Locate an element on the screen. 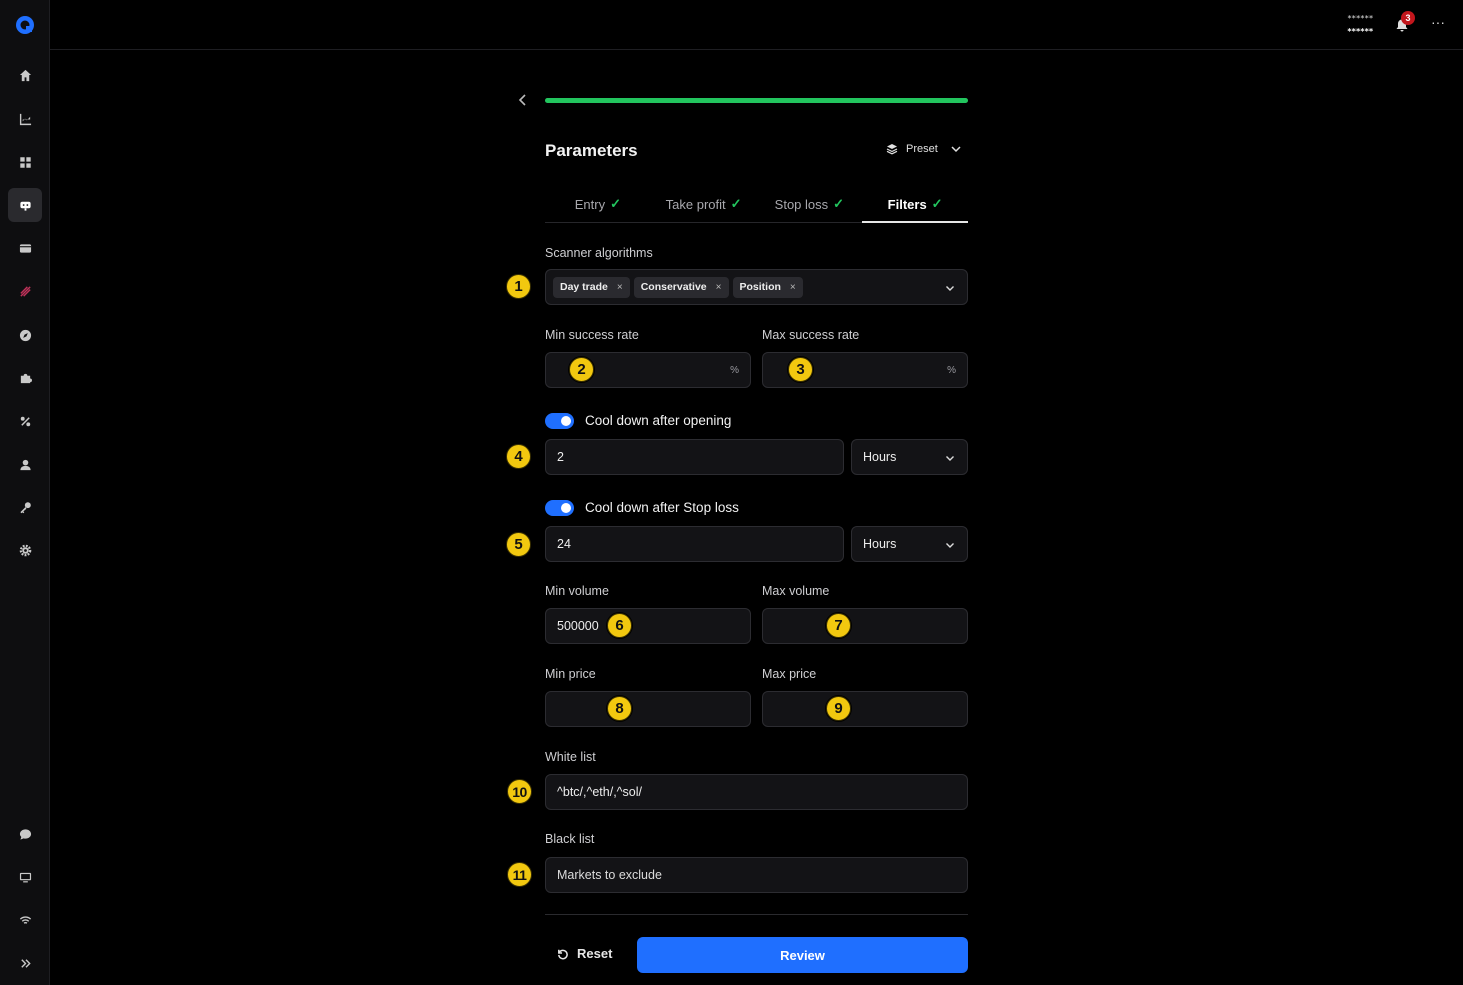 The image size is (1463, 985). preset-label: Preset is located at coordinates (922, 149).